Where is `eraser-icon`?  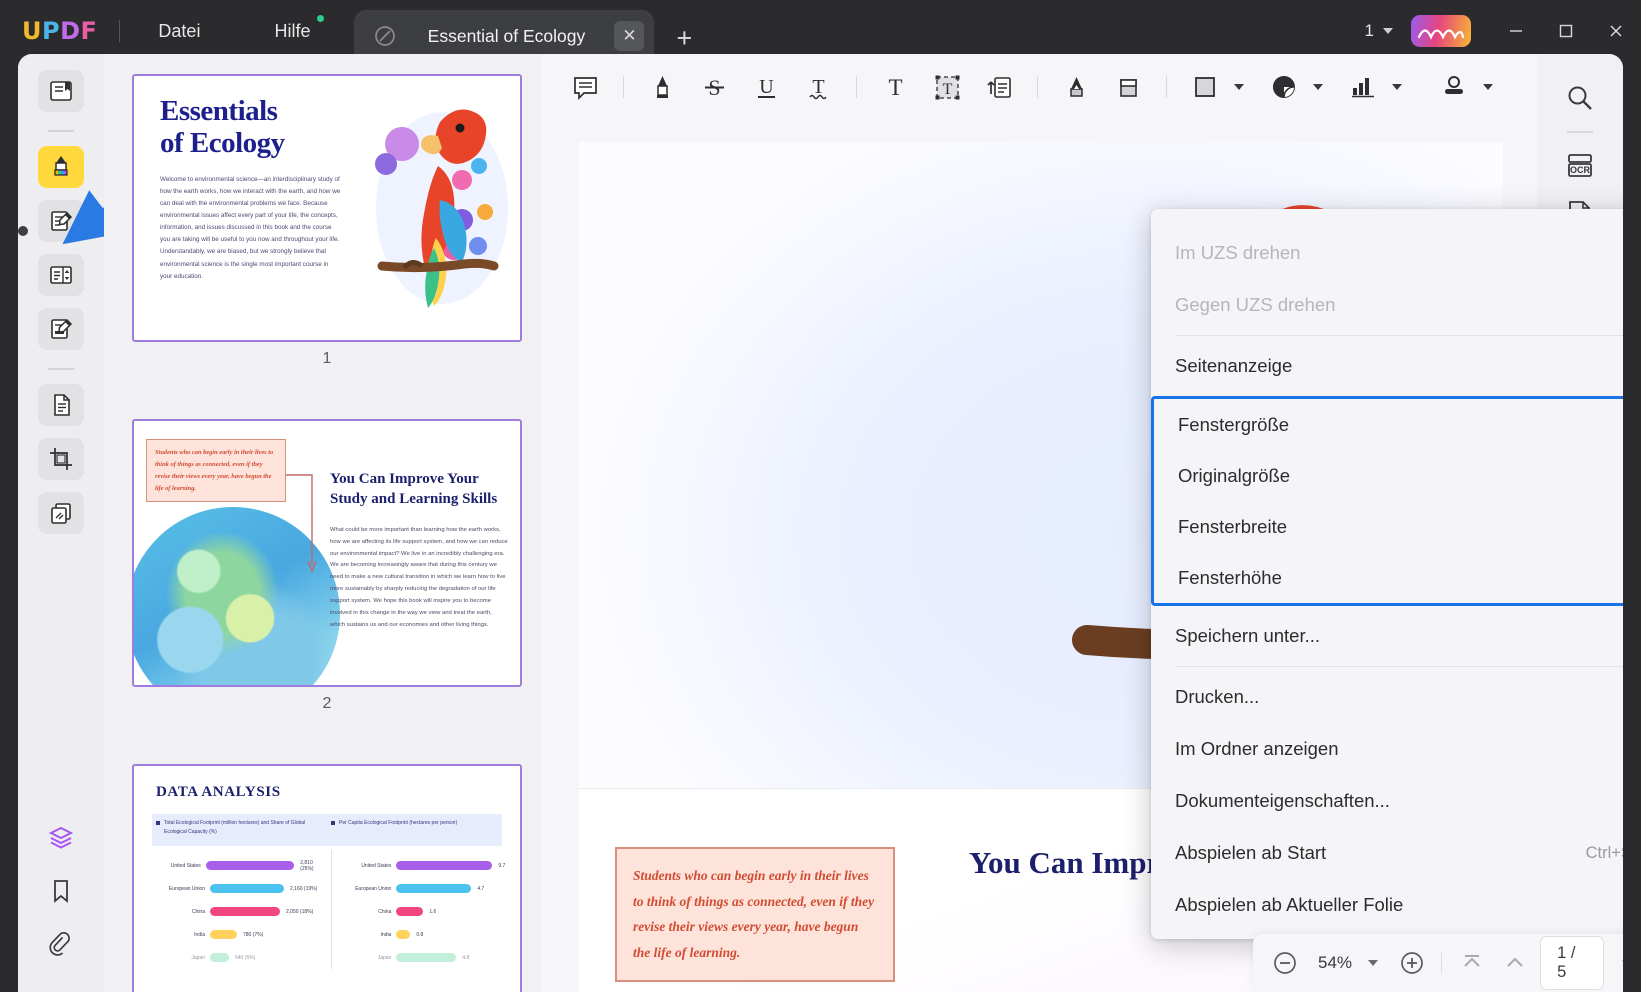
eraser-icon is located at coordinates (1128, 87).